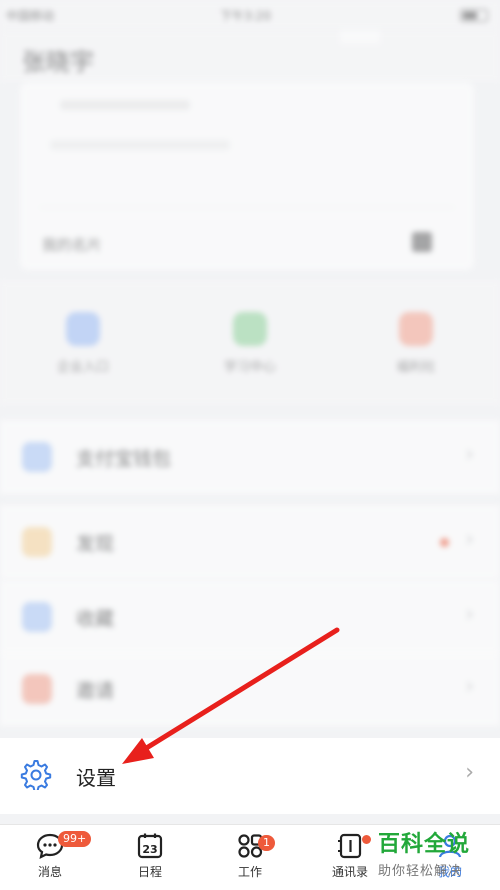 The image size is (500, 890). What do you see at coordinates (75, 839) in the screenshot?
I see `unread-badge: 99+` at bounding box center [75, 839].